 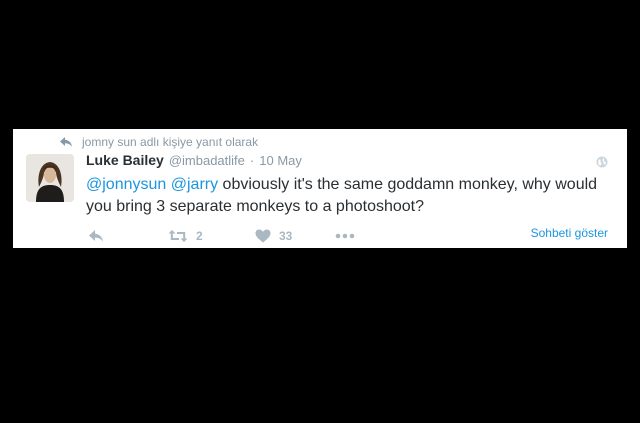 I want to click on author-fullname: Luke Bailey, so click(x=125, y=160).